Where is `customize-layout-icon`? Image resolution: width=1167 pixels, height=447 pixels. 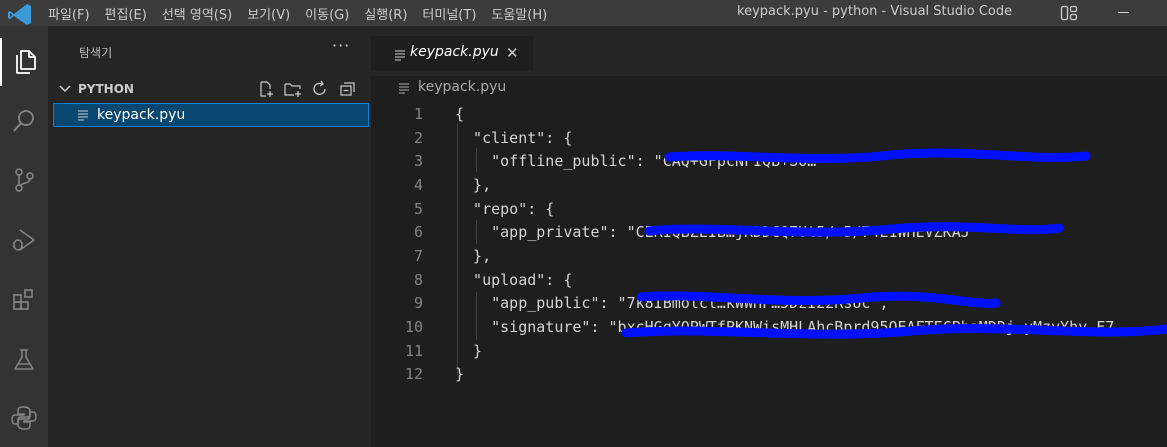 customize-layout-icon is located at coordinates (1069, 15).